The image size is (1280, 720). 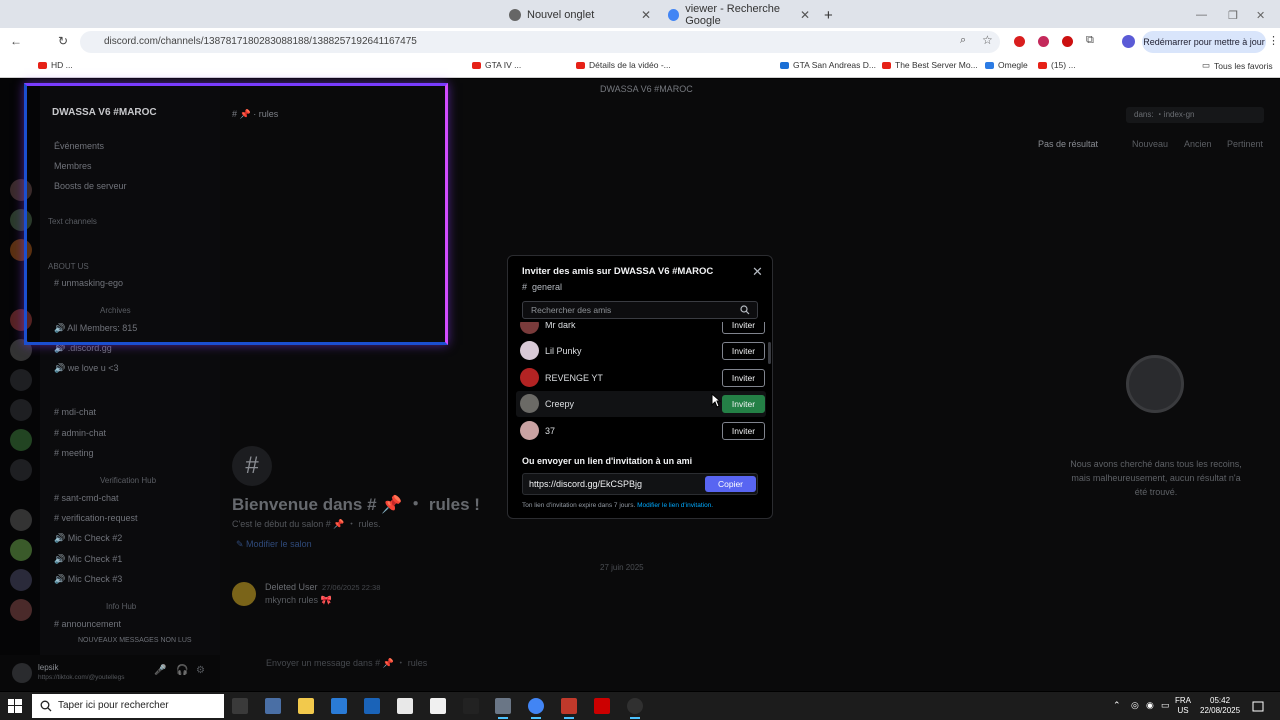 What do you see at coordinates (86, 368) in the screenshot?
I see `channel-item: 🔊 we love u <3` at bounding box center [86, 368].